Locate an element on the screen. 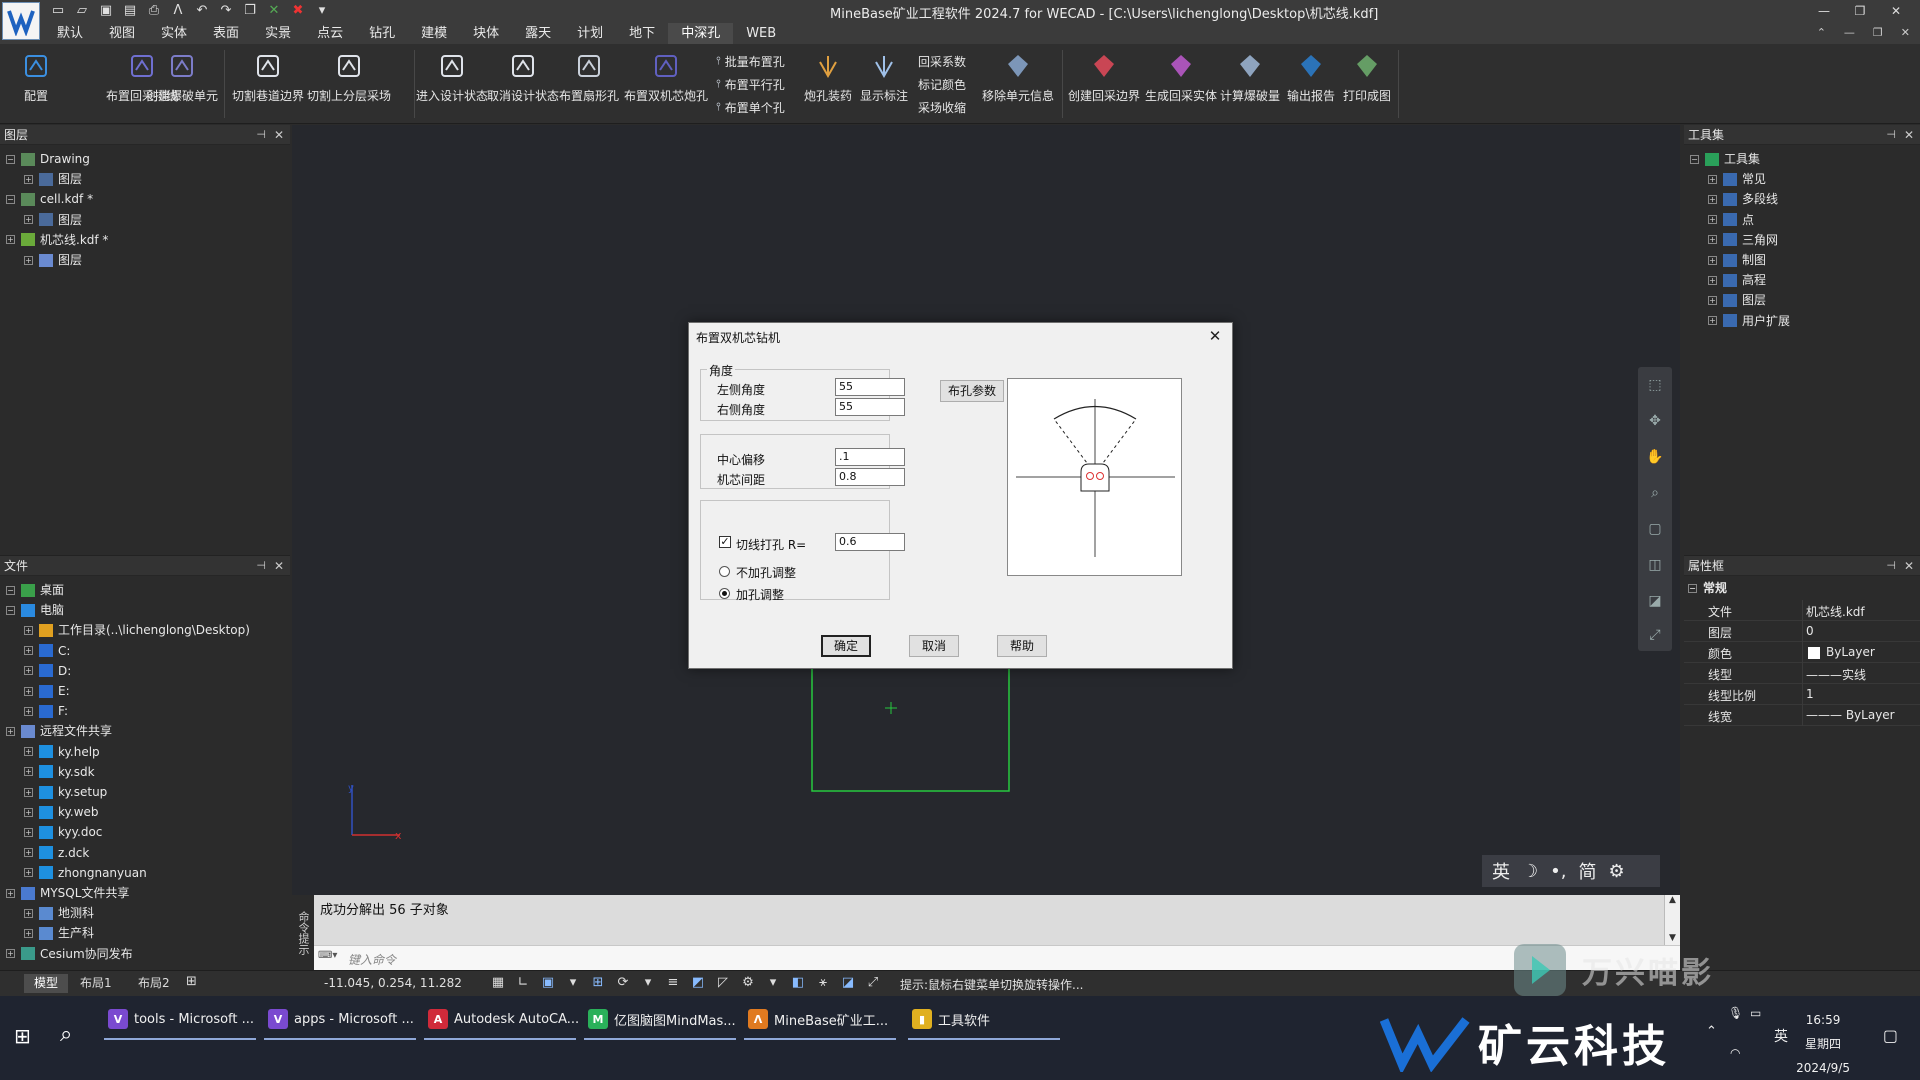 Image resolution: width=1920 pixels, height=1080 pixels. autocad-icon: Λ is located at coordinates (178, 11).